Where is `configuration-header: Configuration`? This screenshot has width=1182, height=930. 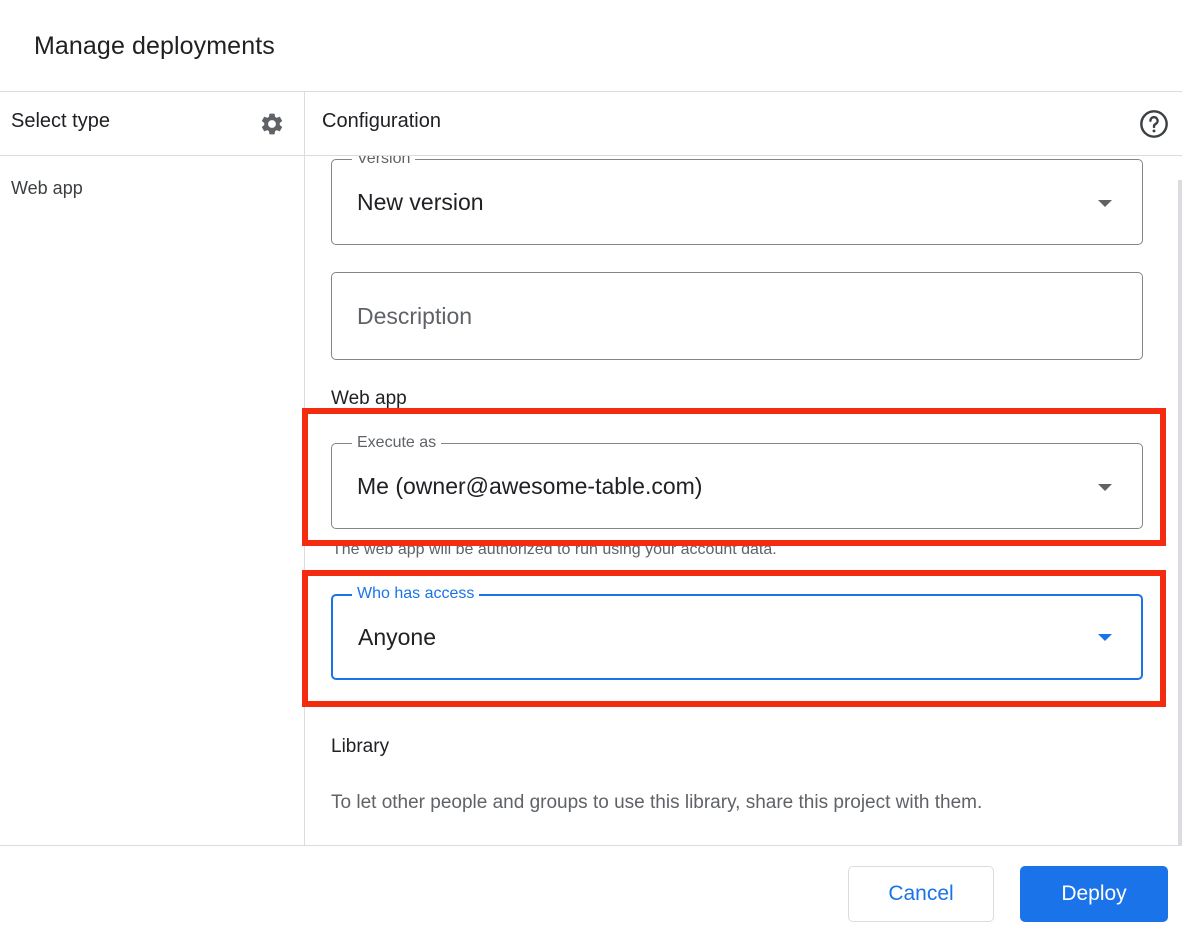
configuration-header: Configuration is located at coordinates (381, 121).